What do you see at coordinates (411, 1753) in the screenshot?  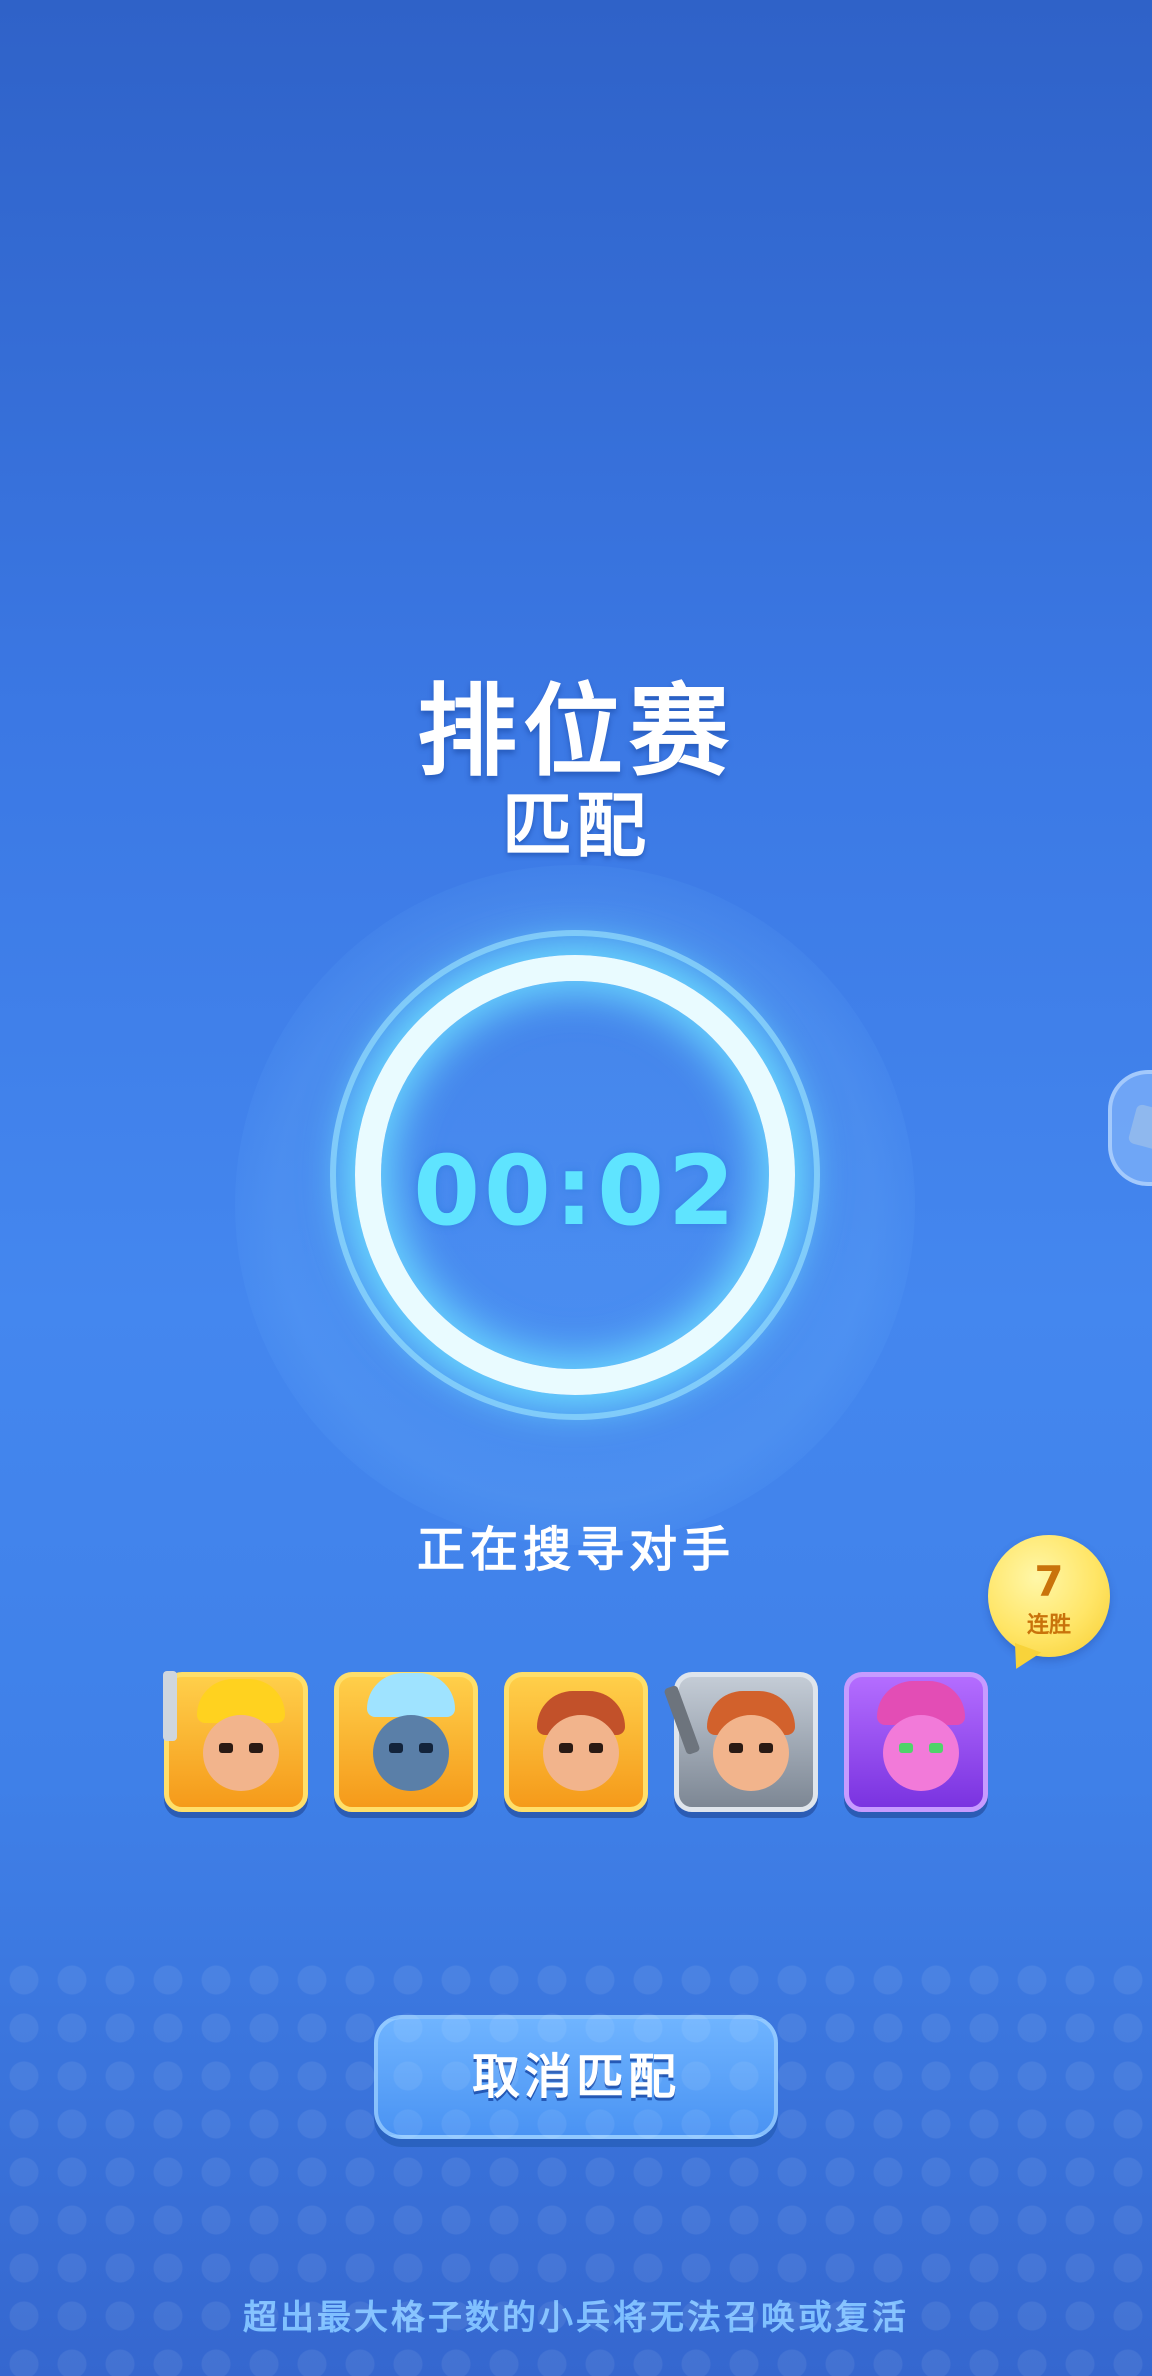 I see `golem-face-icon` at bounding box center [411, 1753].